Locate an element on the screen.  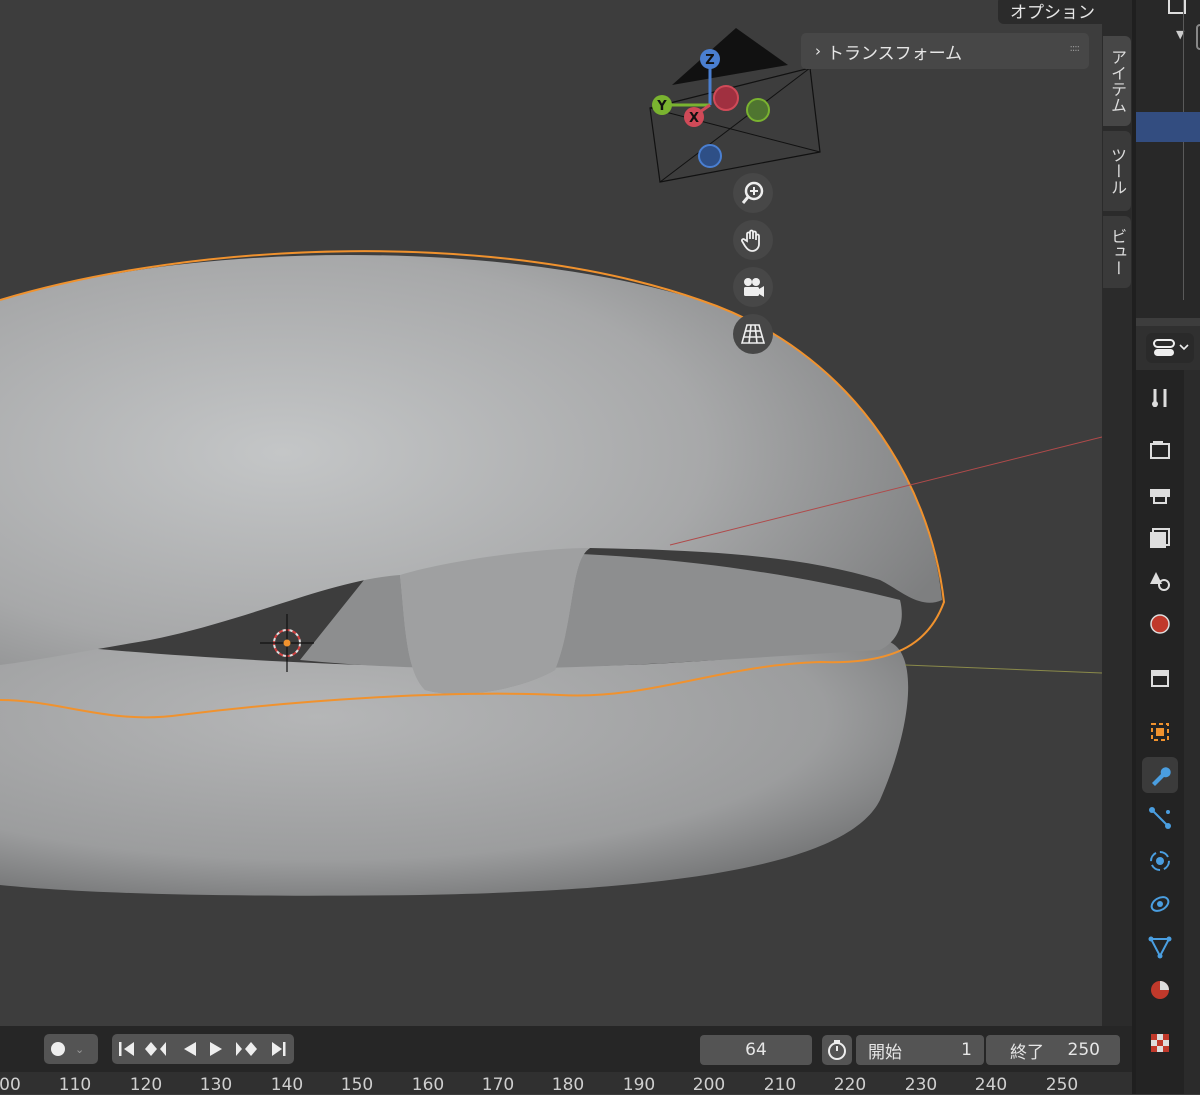
transform-label: トランスフォーム is located at coordinates (895, 53).